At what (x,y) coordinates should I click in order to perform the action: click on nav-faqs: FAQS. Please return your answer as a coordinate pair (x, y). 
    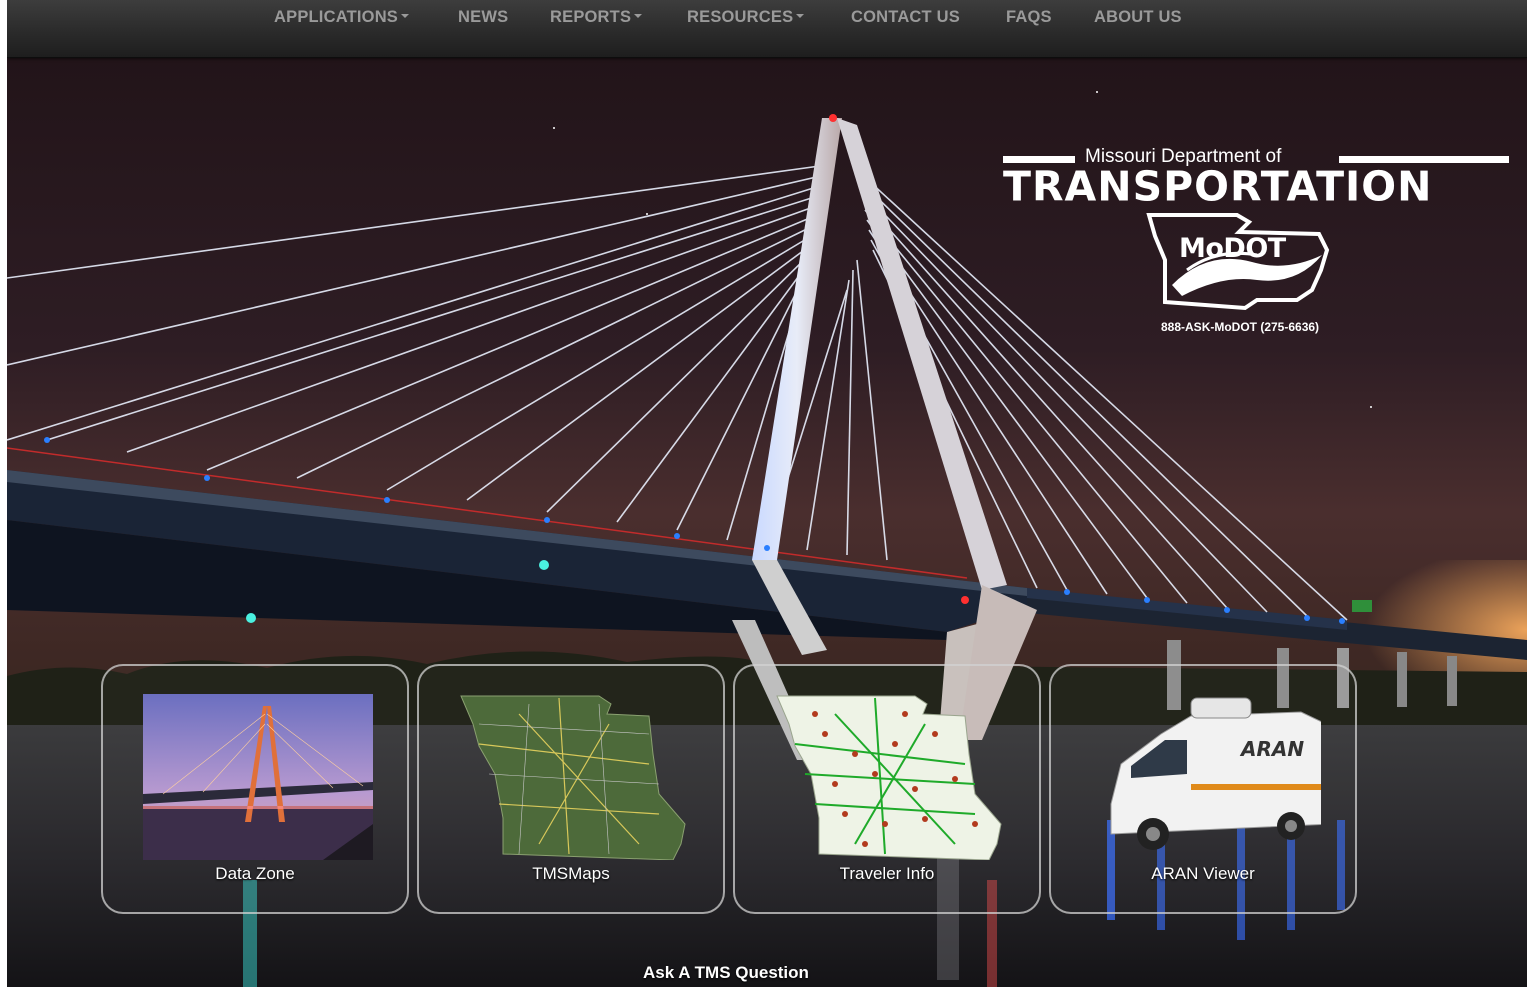
    Looking at the image, I should click on (1029, 17).